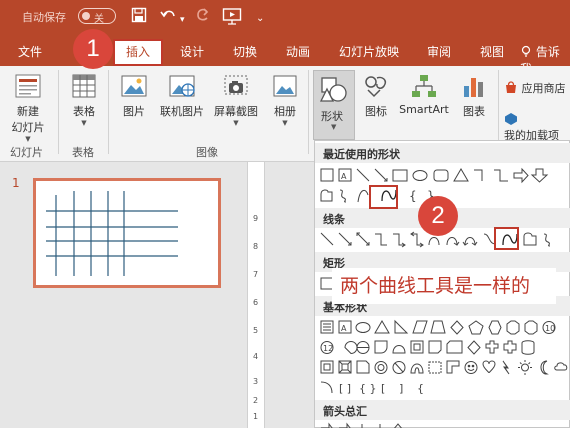 The height and width of the screenshot is (428, 570). What do you see at coordinates (134, 86) in the screenshot?
I see `picture-icon` at bounding box center [134, 86].